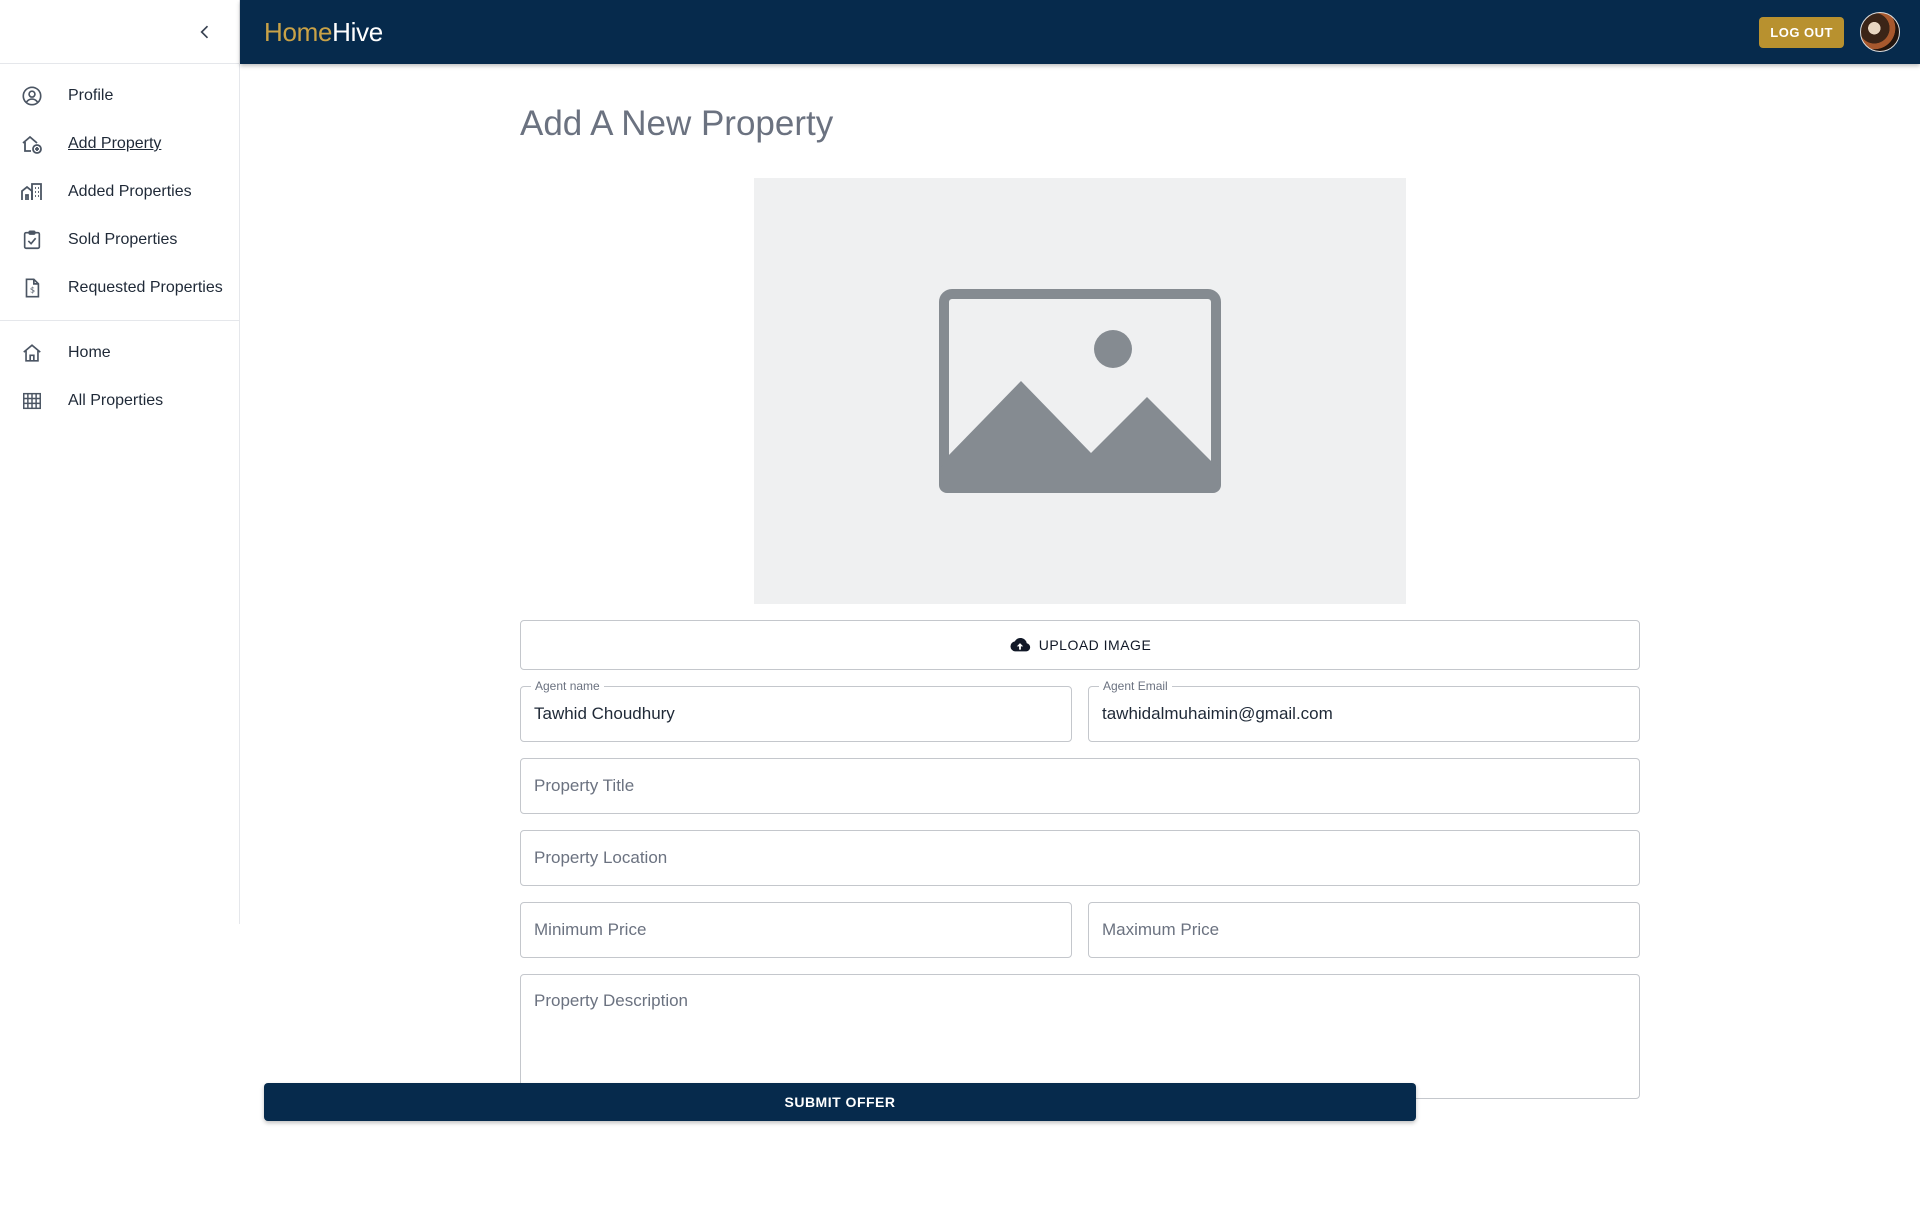 The image size is (1920, 1208). I want to click on submit-offer-button: SUBMIT OFFER, so click(840, 1102).